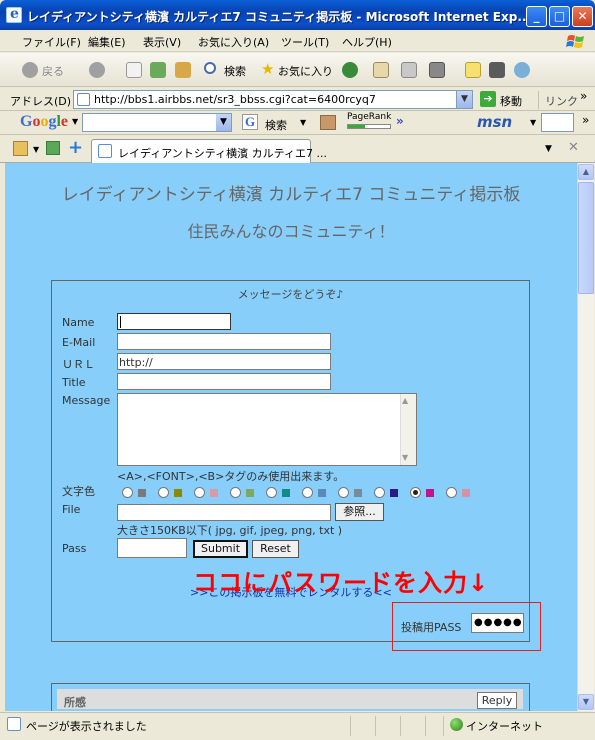  I want to click on msn-dropdown-icon: ▼, so click(533, 122).